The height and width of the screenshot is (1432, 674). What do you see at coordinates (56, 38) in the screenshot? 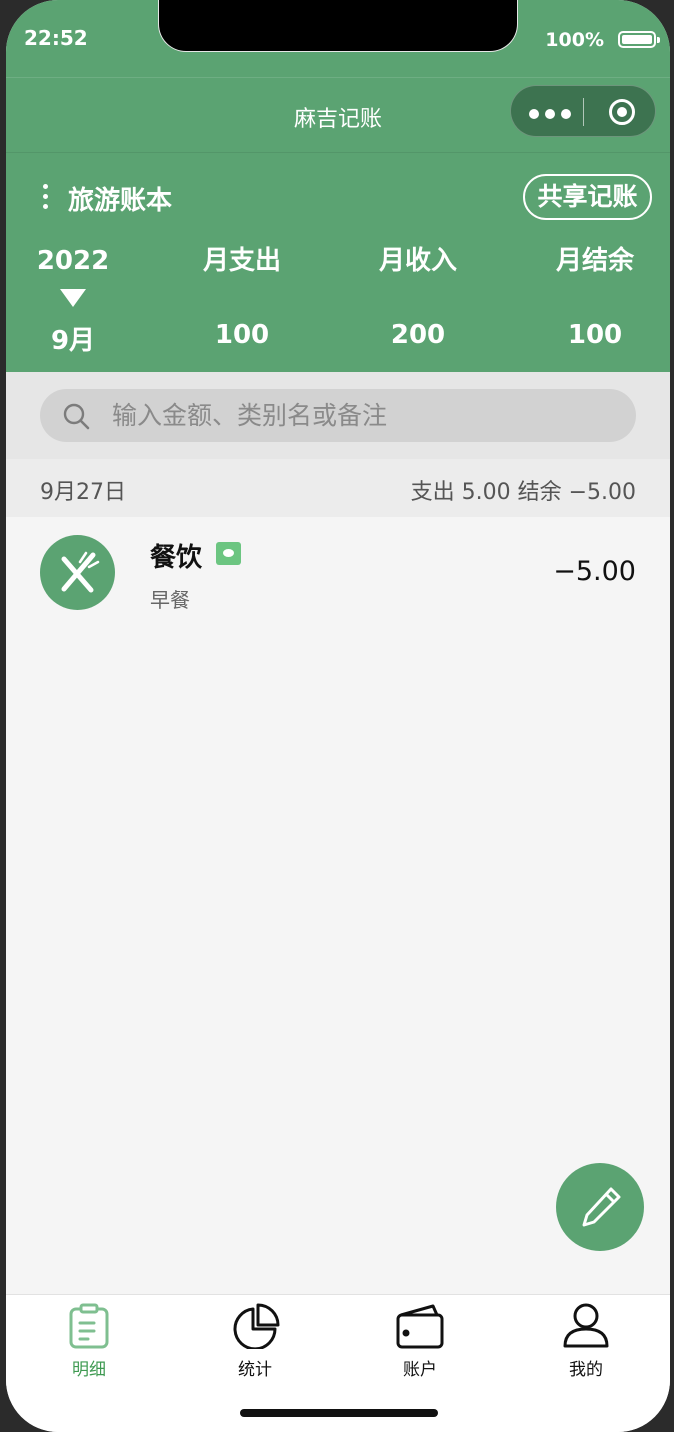
I see `status-time: 22:52` at bounding box center [56, 38].